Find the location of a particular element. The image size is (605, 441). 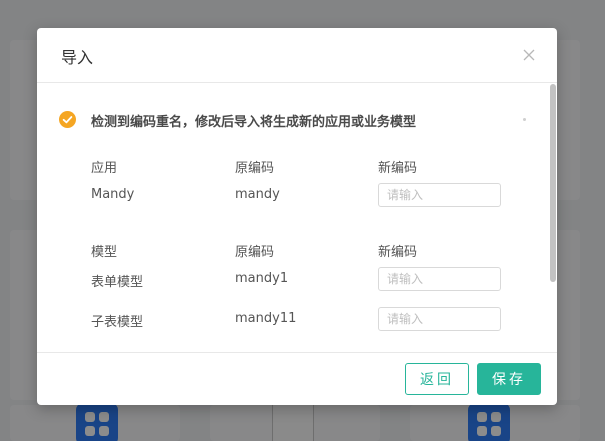

check-circle-icon is located at coordinates (67, 119).